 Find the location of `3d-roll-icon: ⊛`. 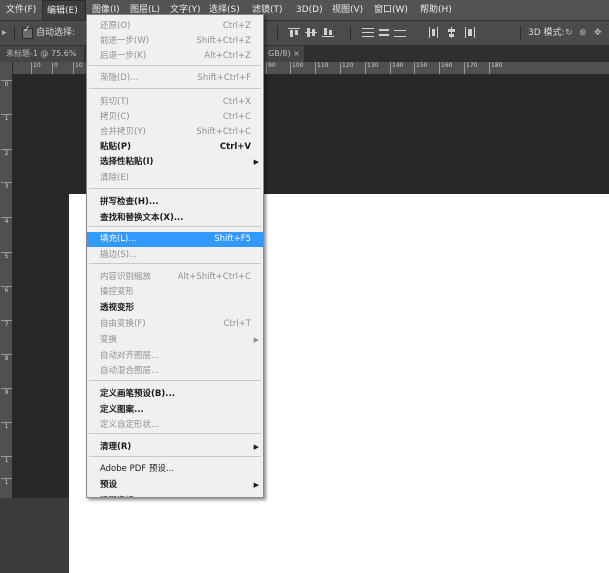

3d-roll-icon: ⊛ is located at coordinates (583, 33).